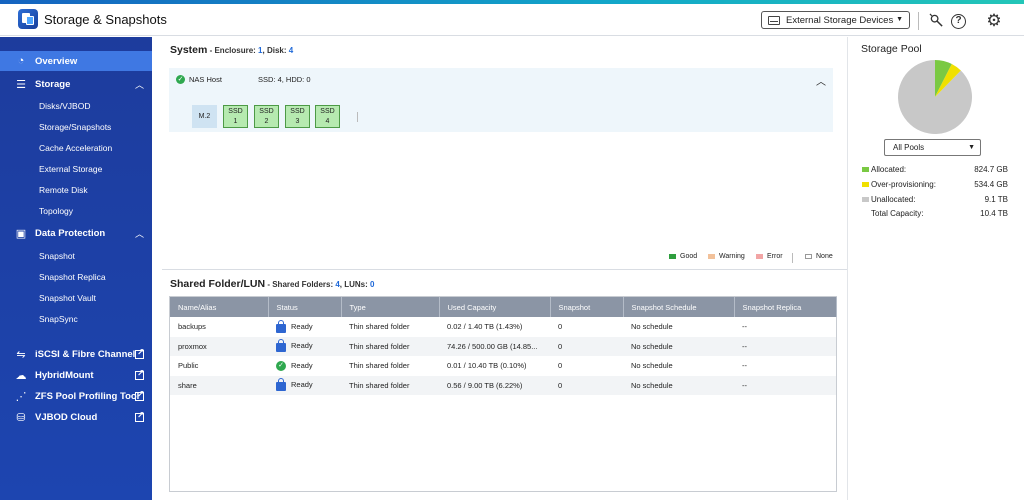  What do you see at coordinates (58, 319) in the screenshot?
I see `sidebar-item-snapsync: SnapSync` at bounding box center [58, 319].